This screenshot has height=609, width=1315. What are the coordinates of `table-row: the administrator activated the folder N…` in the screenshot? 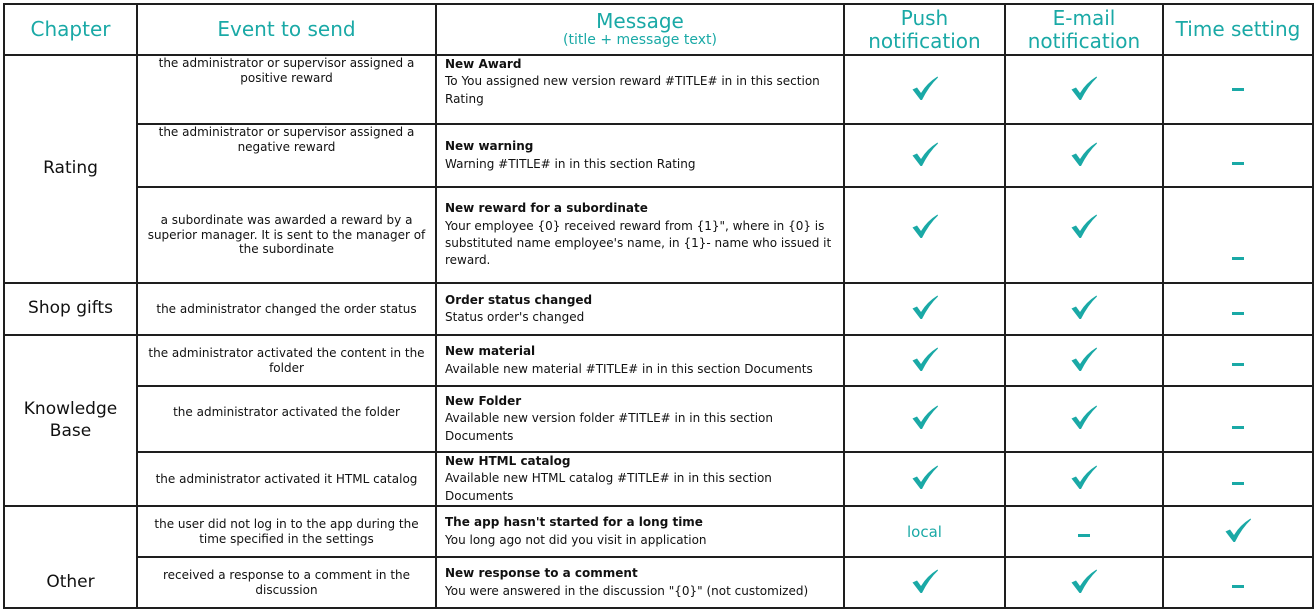 It's located at (659, 419).